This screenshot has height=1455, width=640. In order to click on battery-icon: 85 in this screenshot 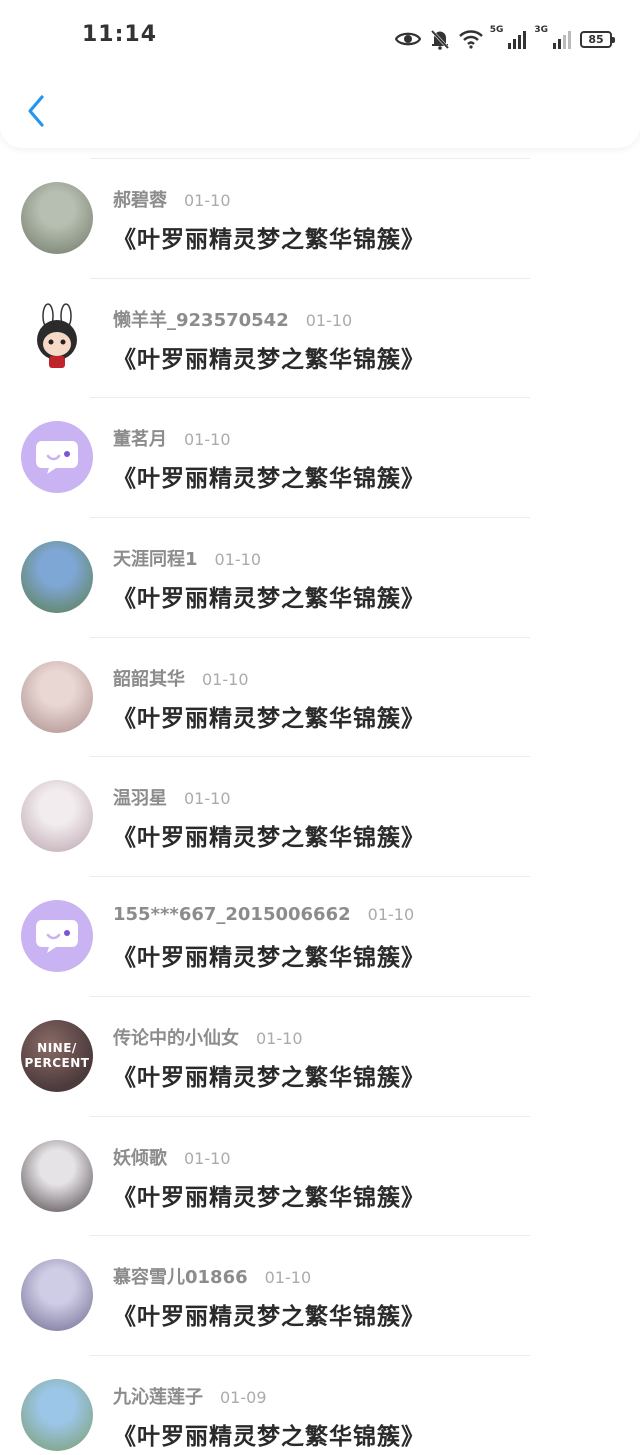, I will do `click(597, 39)`.